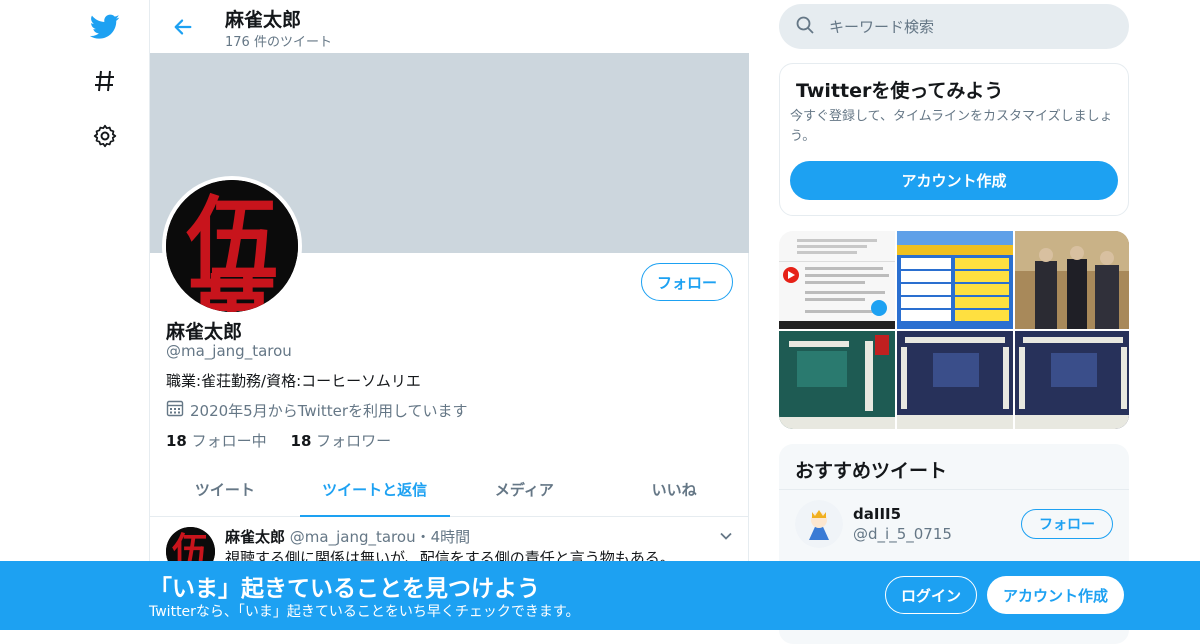 Image resolution: width=1200 pixels, height=644 pixels. Describe the element at coordinates (232, 289) in the screenshot. I see `avatar-glyph-bottom: 萬` at that location.